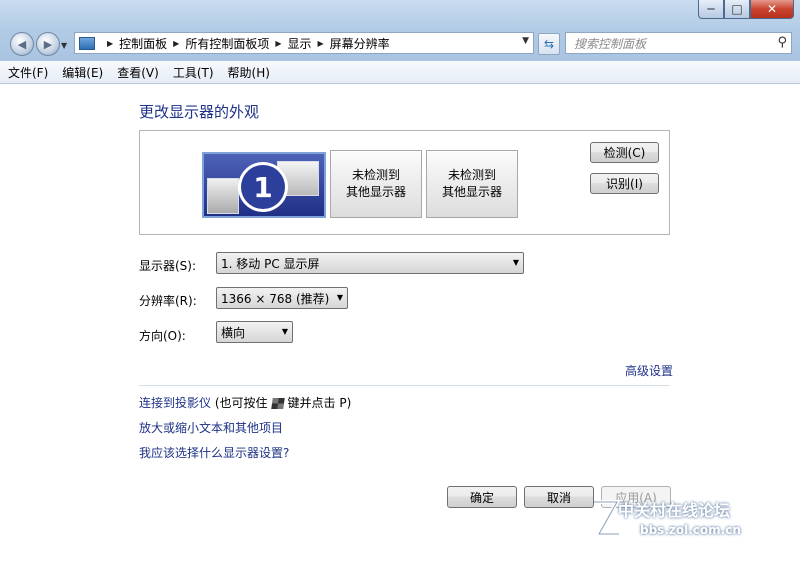  I want to click on resolution-select: 1366 × 768 (推荐) ▼, so click(282, 298).